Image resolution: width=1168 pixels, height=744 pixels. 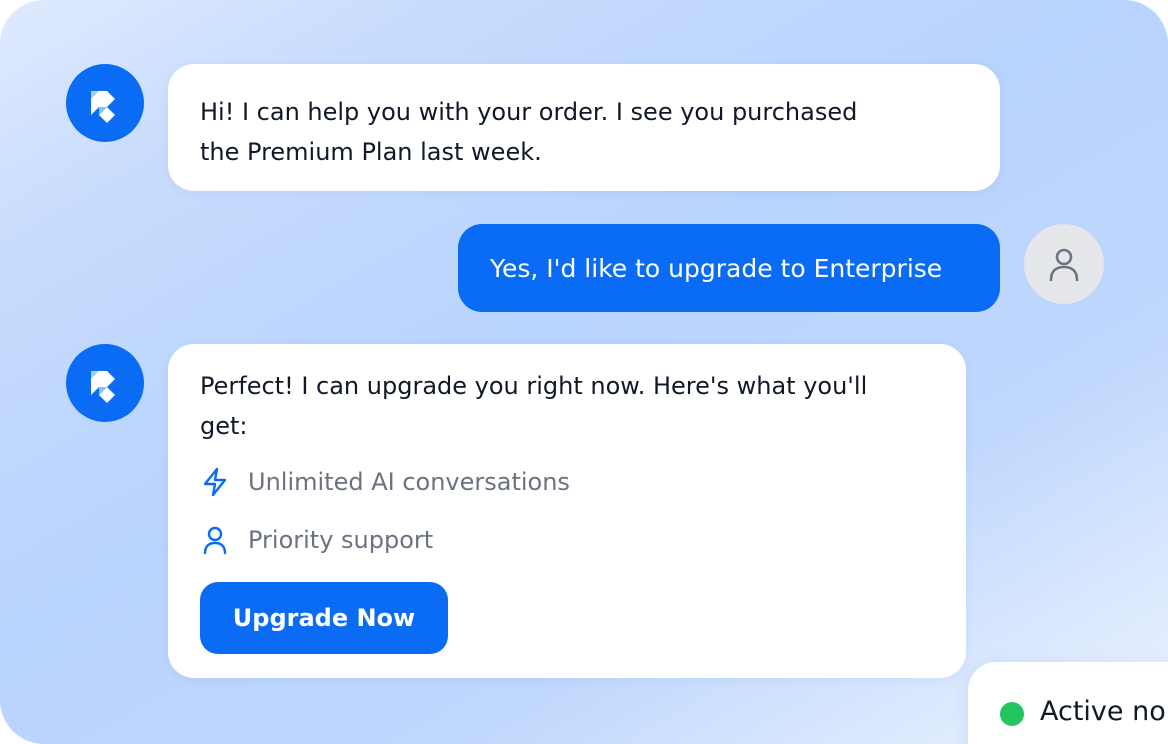 I want to click on feature-label: Priority support, so click(x=341, y=540).